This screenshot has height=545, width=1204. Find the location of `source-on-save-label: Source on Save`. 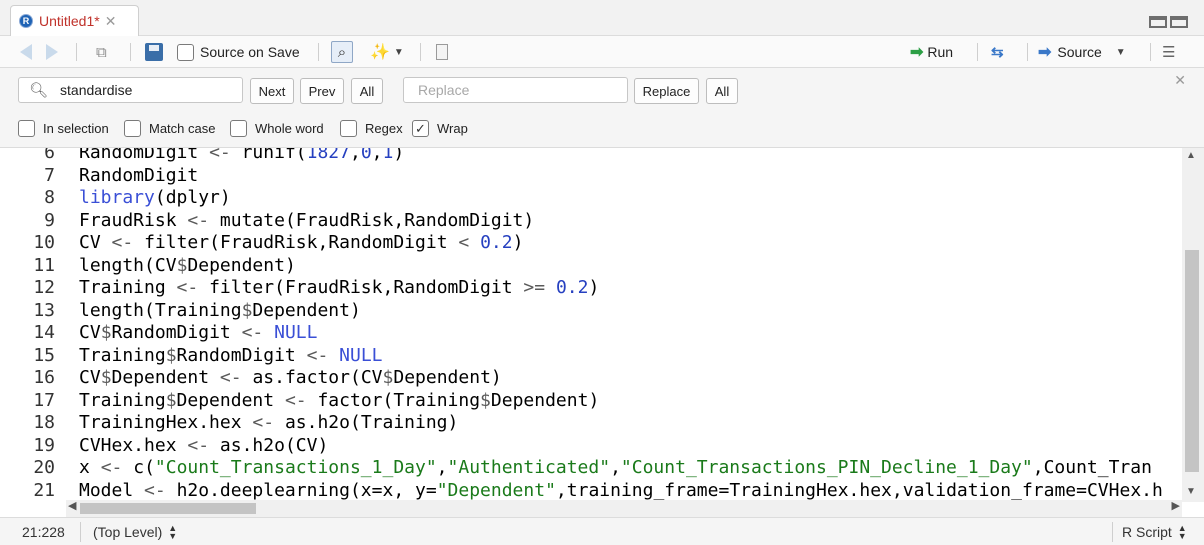

source-on-save-label: Source on Save is located at coordinates (250, 52).